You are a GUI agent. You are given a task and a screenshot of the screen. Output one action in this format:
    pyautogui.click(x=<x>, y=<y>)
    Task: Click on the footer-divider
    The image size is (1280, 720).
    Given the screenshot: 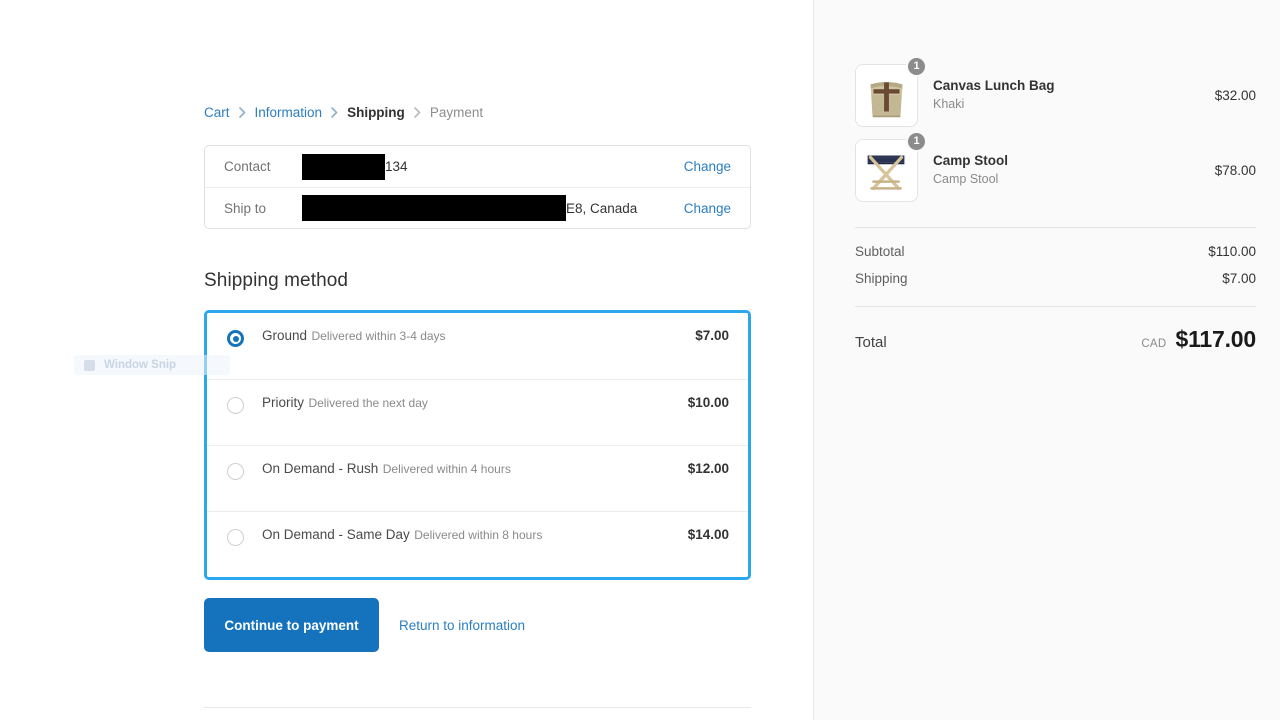 What is the action you would take?
    pyautogui.click(x=477, y=707)
    